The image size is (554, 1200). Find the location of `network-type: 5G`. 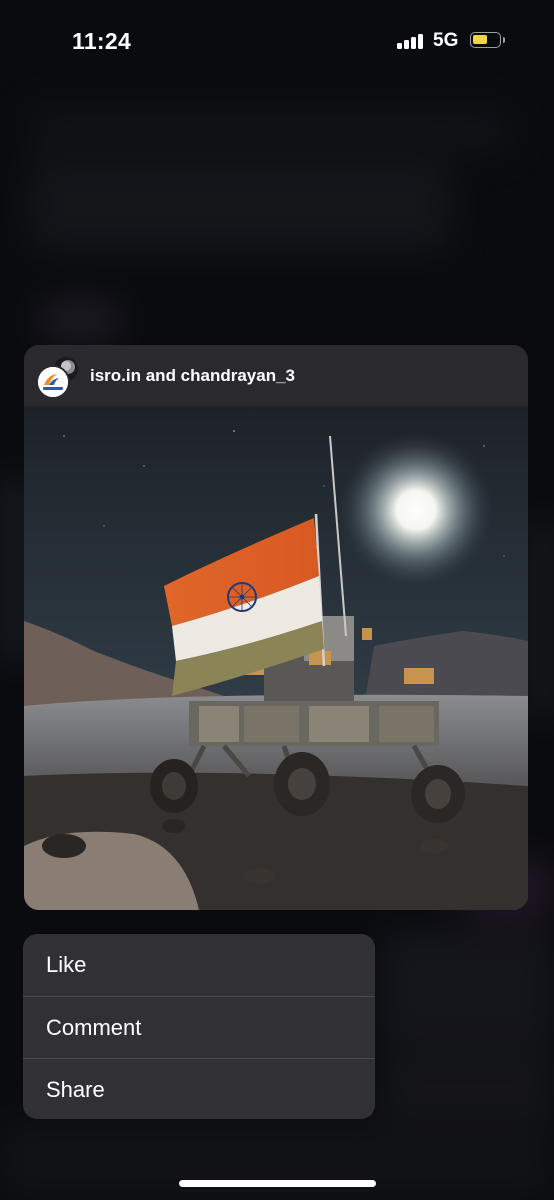

network-type: 5G is located at coordinates (446, 40).